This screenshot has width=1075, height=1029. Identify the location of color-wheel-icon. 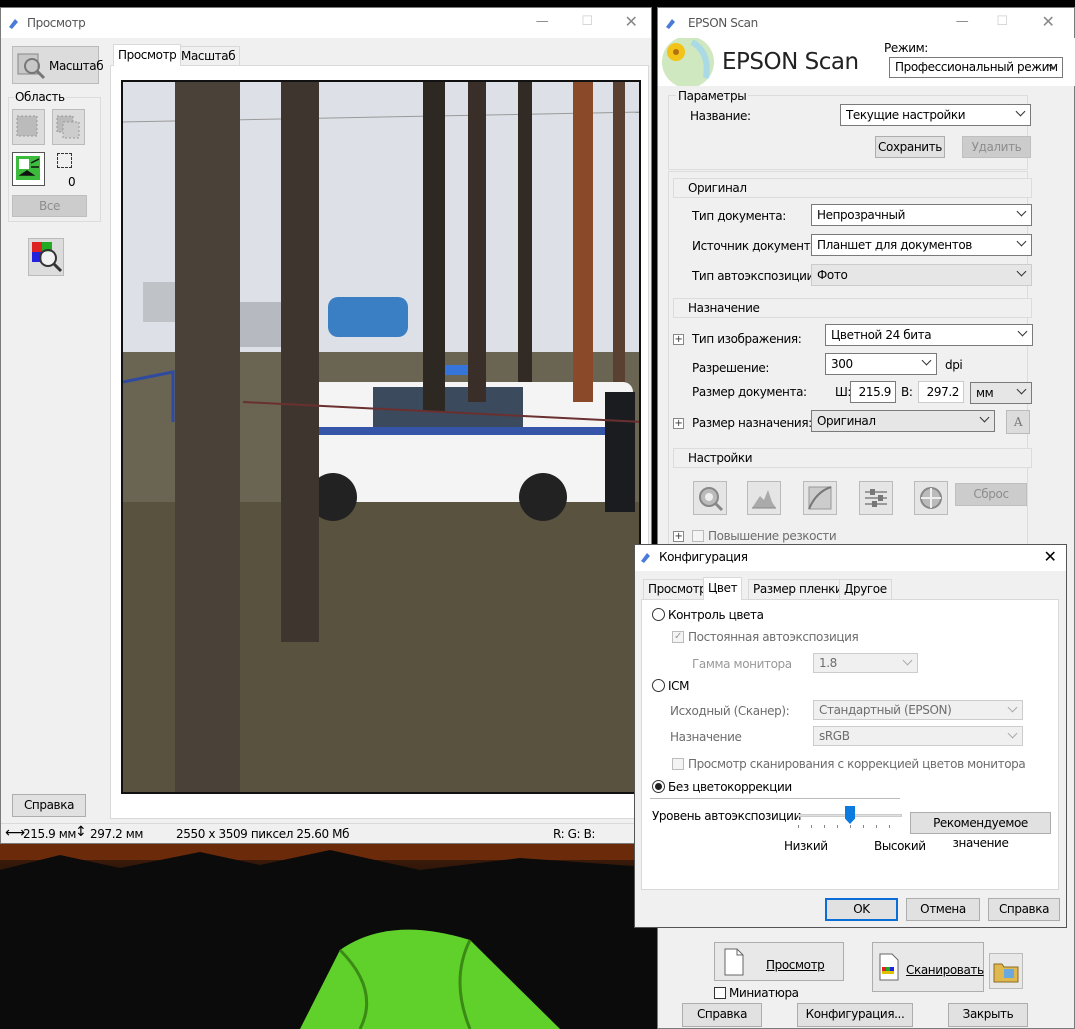
(931, 498).